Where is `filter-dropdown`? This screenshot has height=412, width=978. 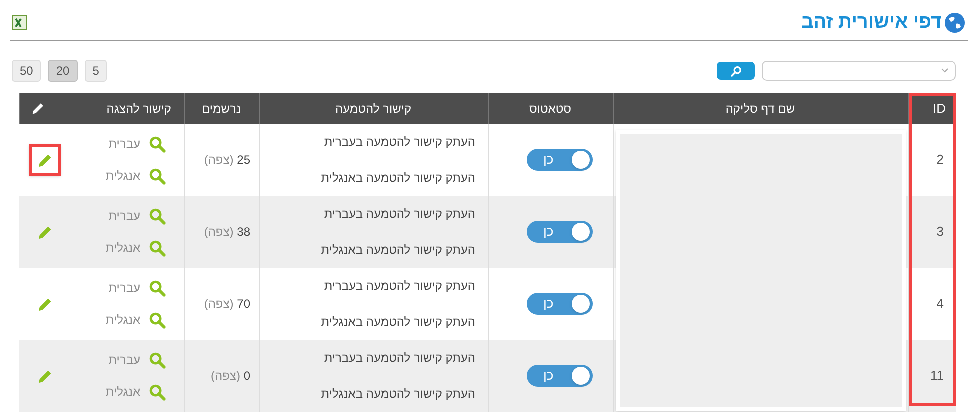 filter-dropdown is located at coordinates (859, 71).